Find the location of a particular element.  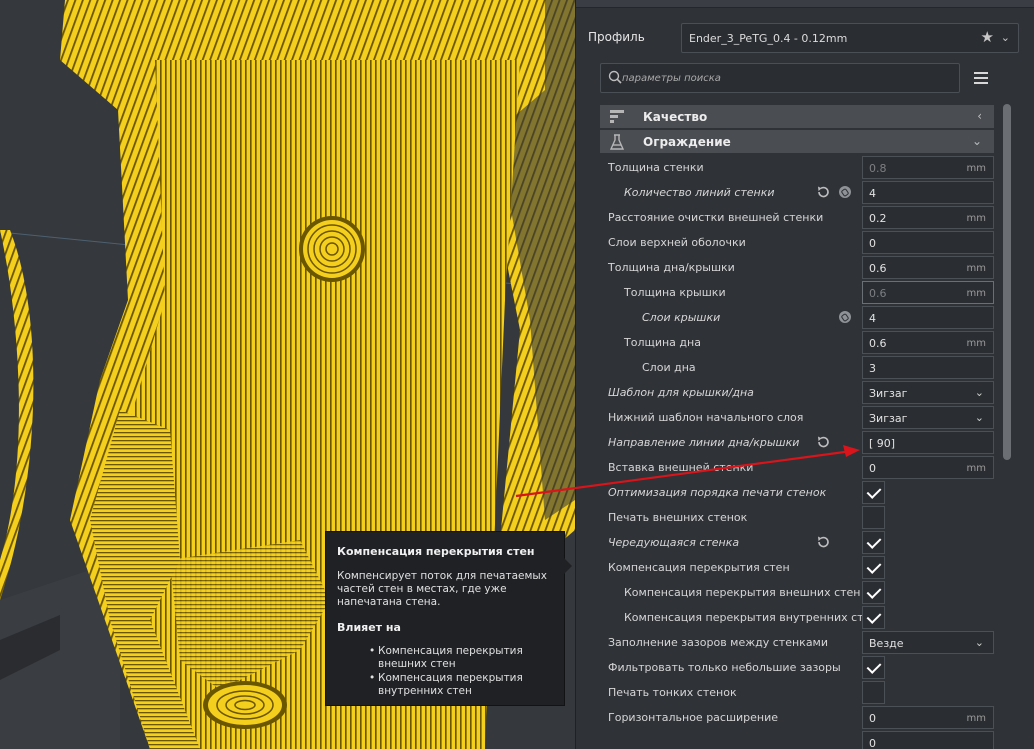

setting-row-11: Направление линии дна/крышки [ 90] is located at coordinates (797, 442).